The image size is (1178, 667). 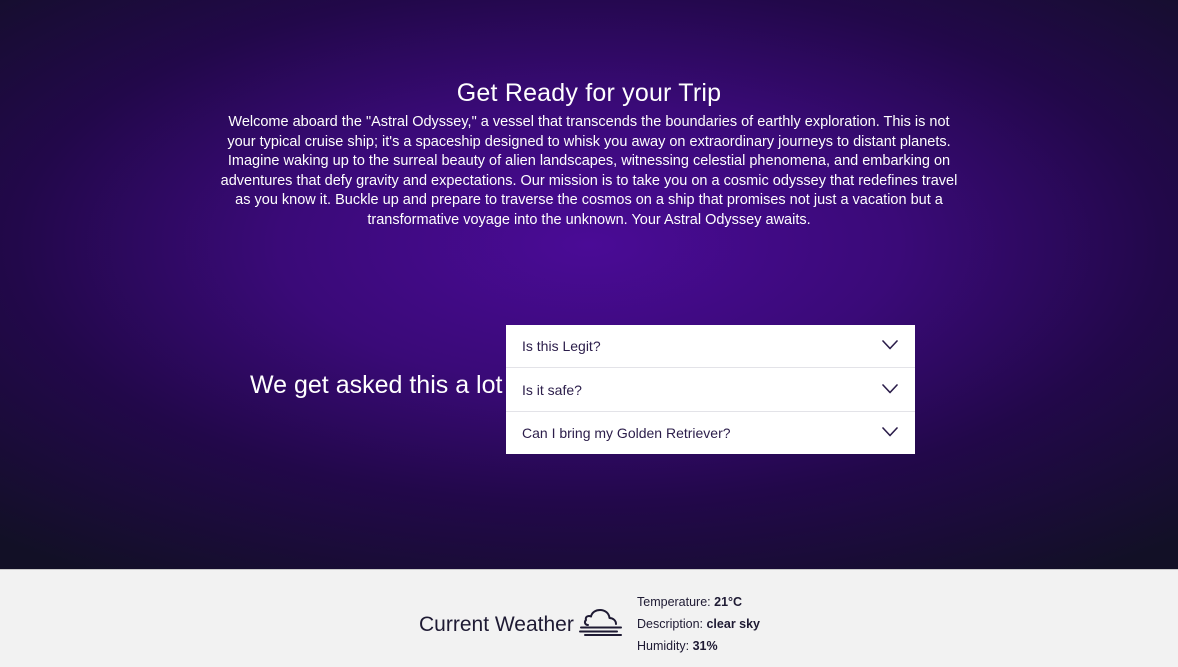 What do you see at coordinates (710, 346) in the screenshot?
I see `faq-item-legit: Is this Legit?` at bounding box center [710, 346].